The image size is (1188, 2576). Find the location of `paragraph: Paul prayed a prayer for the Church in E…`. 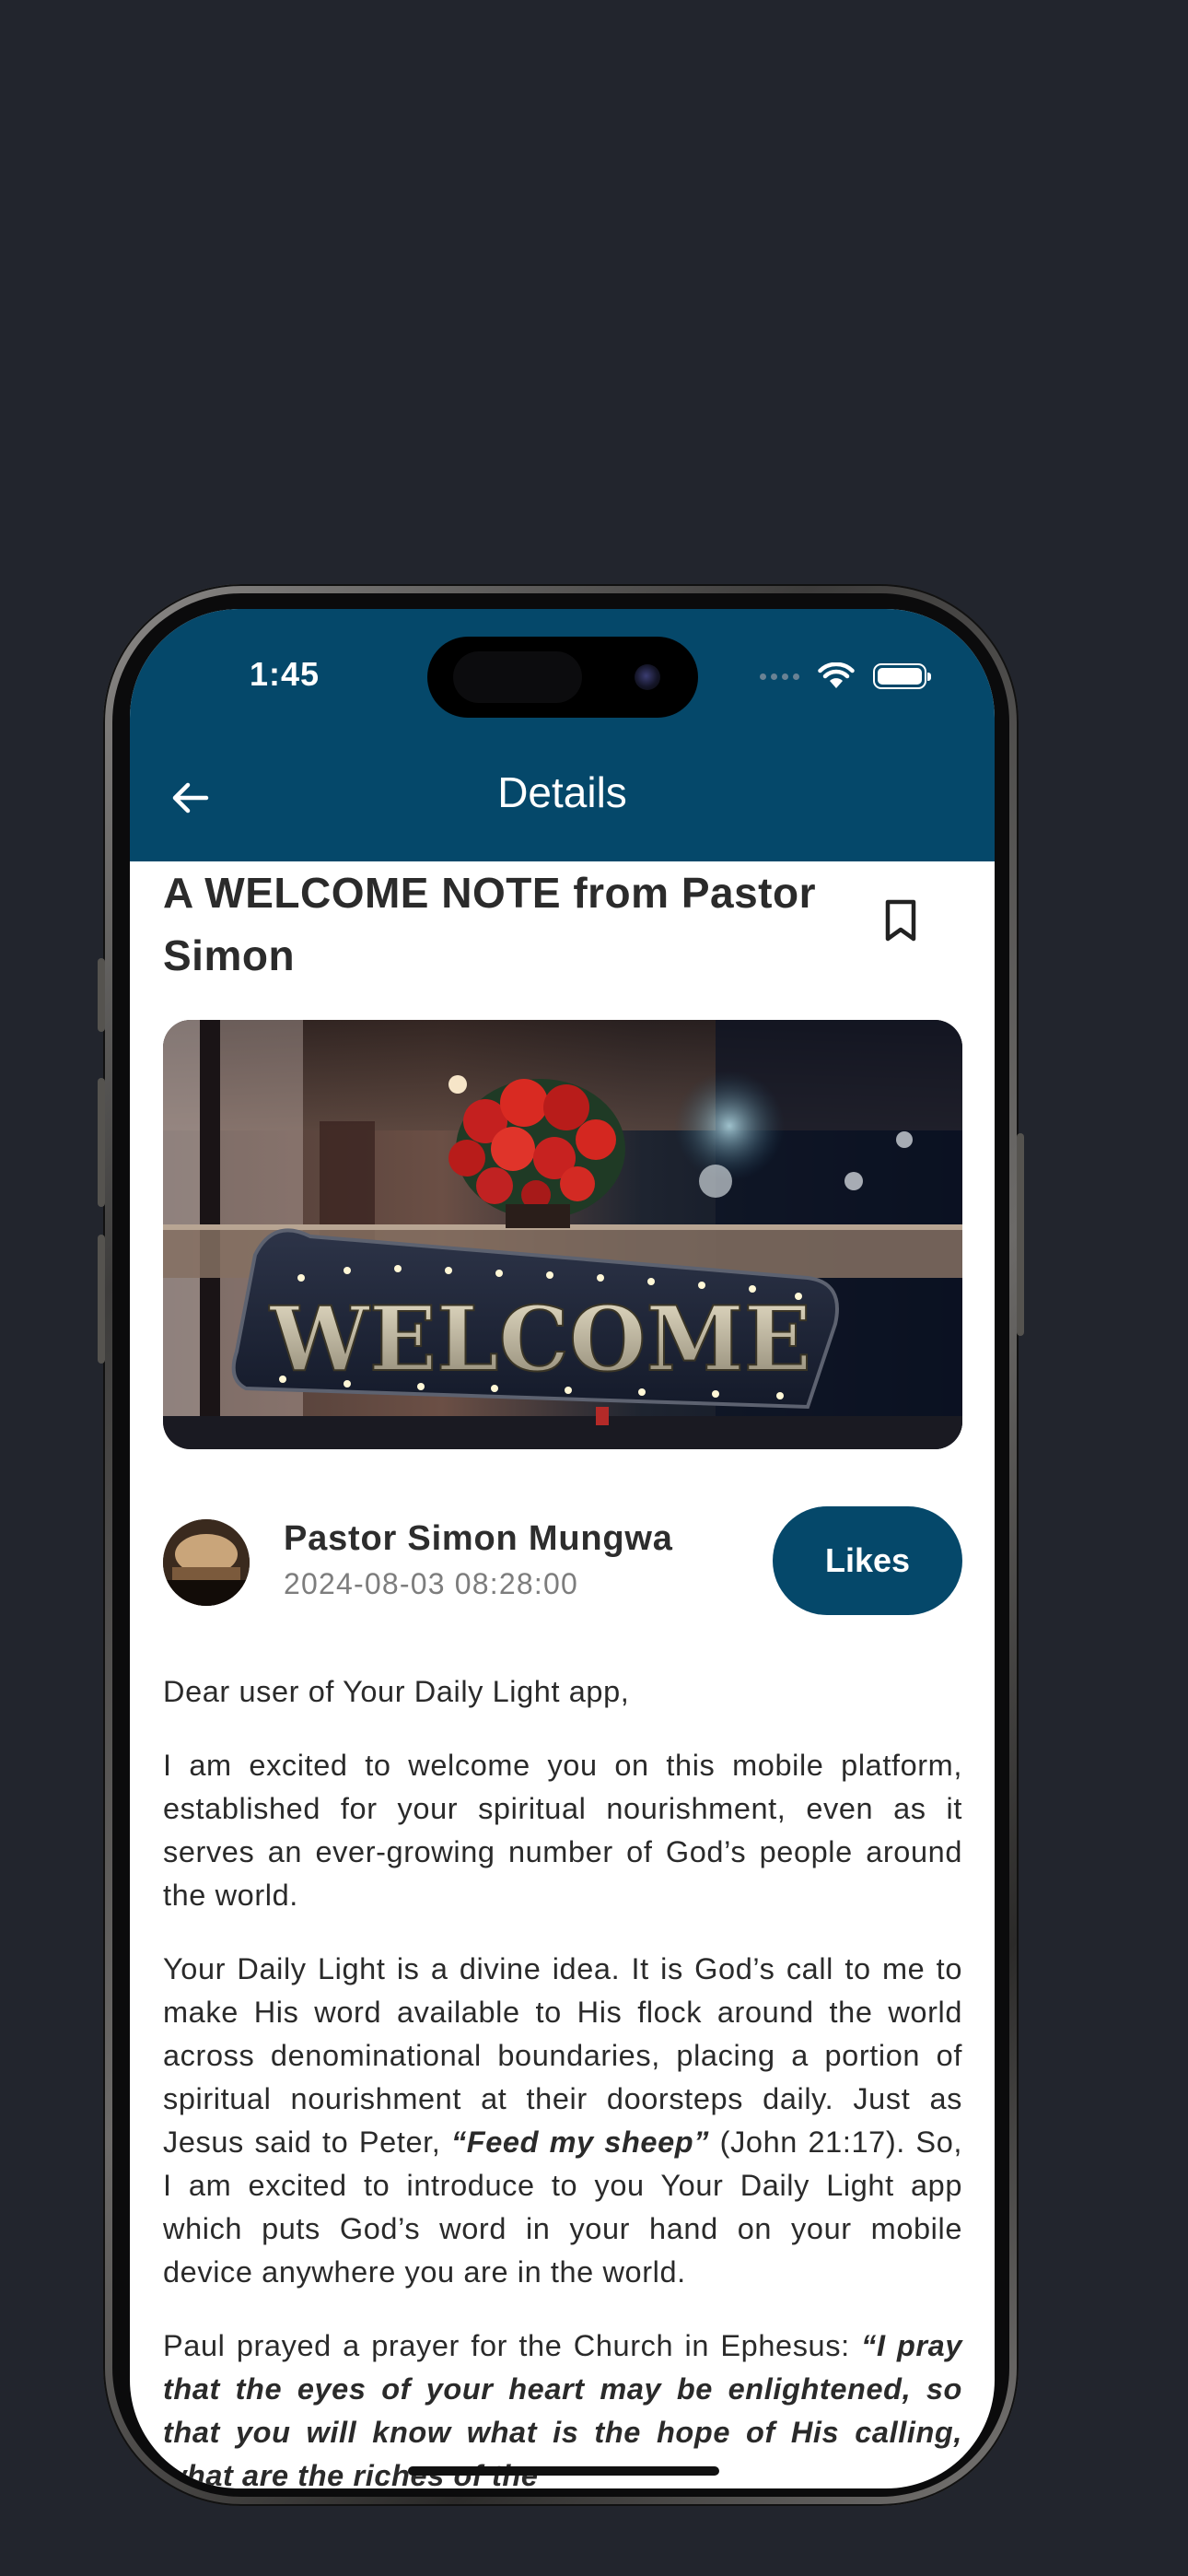

paragraph: Paul prayed a prayer for the Church in E… is located at coordinates (562, 2406).